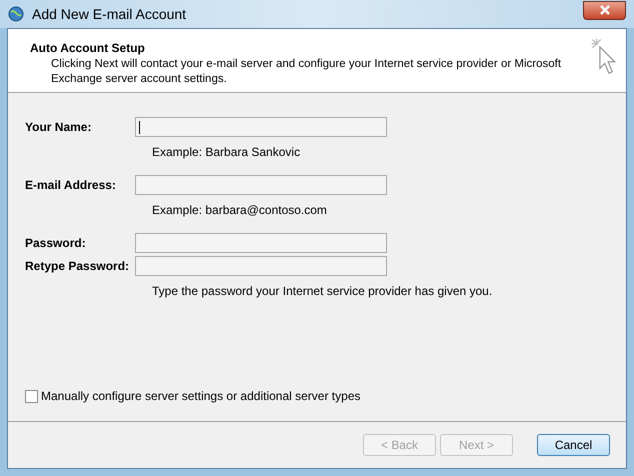 Image resolution: width=634 pixels, height=476 pixels. I want to click on header-description: Clicking Next will contact your e-mail server and configure your Internet service provider or Microsoft Exchange server account settings., so click(306, 72).